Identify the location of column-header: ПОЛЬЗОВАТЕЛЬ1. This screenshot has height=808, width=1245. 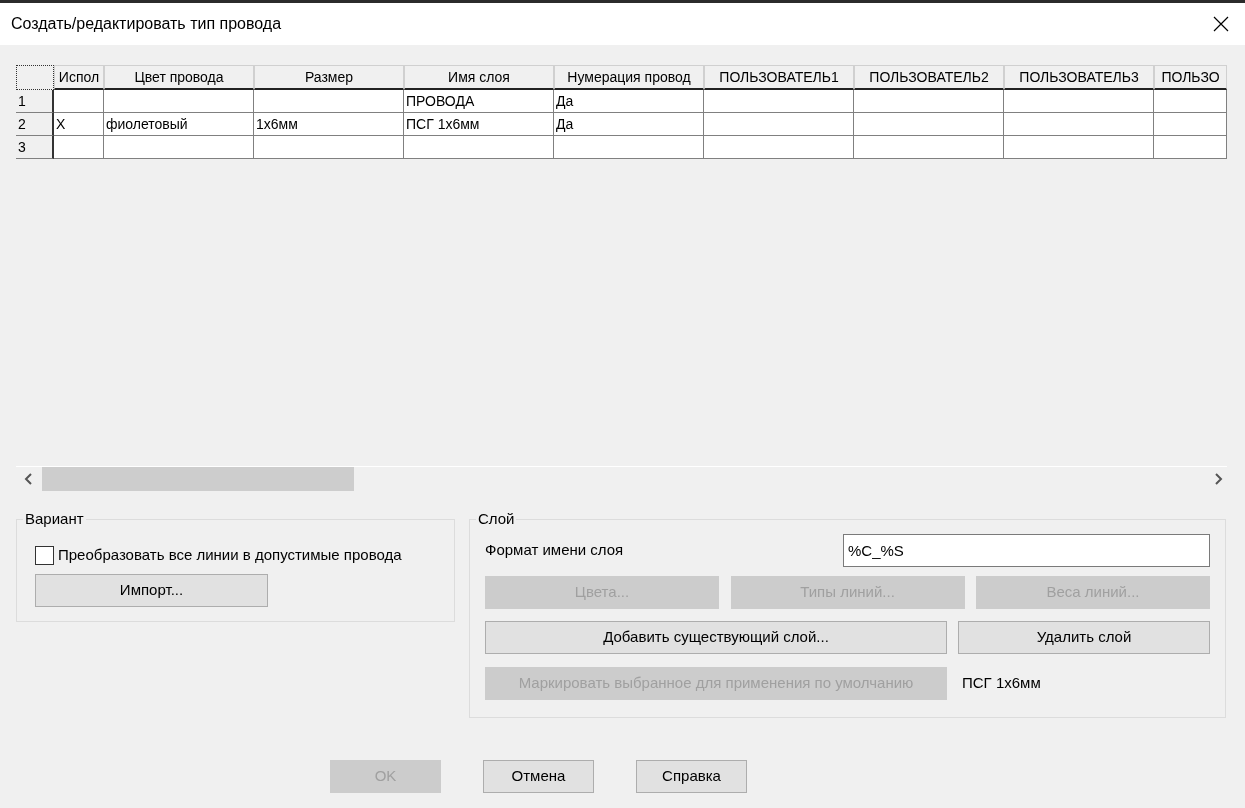
(779, 77).